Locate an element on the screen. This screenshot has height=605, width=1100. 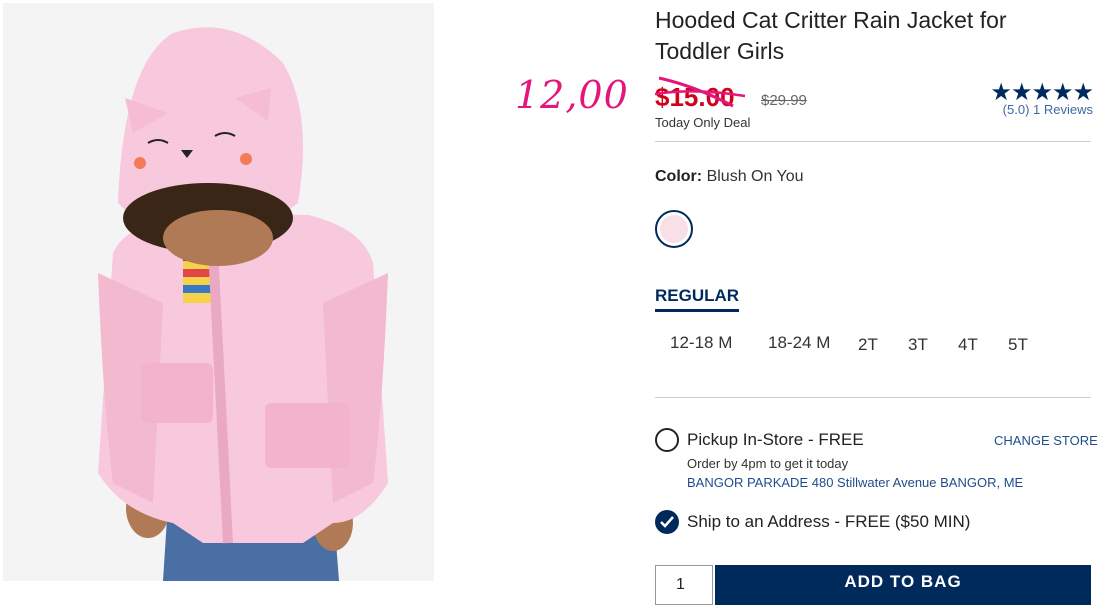
change-store-link: CHANGE STORE is located at coordinates (1046, 440).